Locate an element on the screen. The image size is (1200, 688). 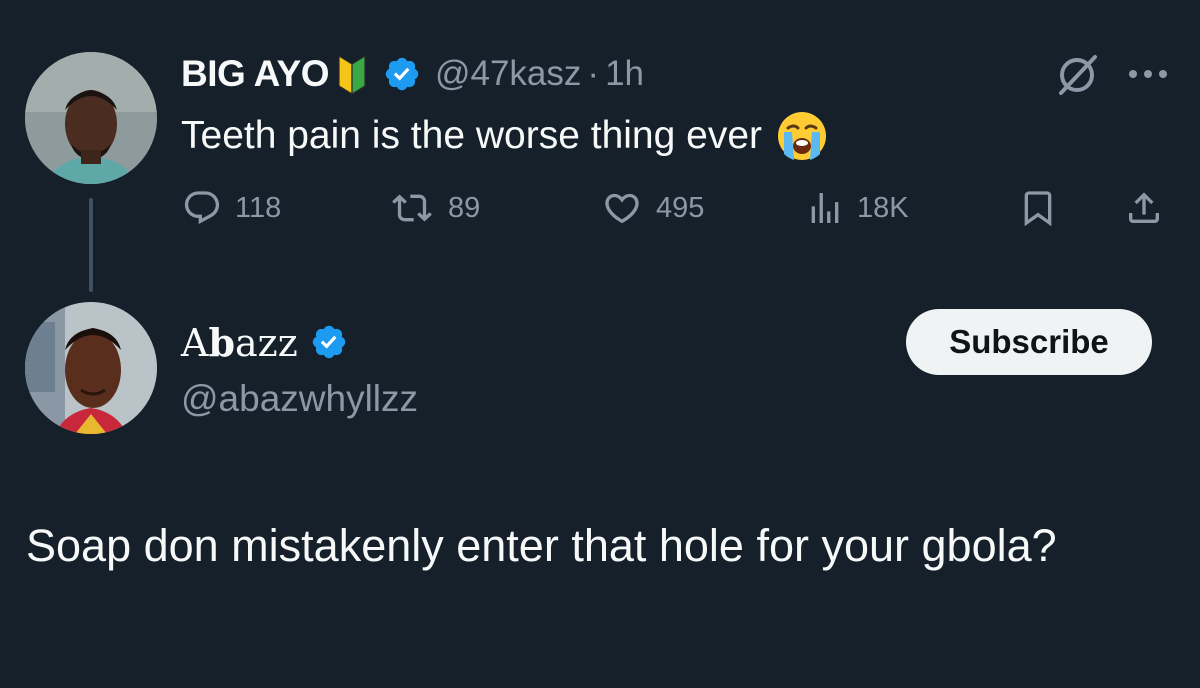
author-avatar is located at coordinates (91, 118).